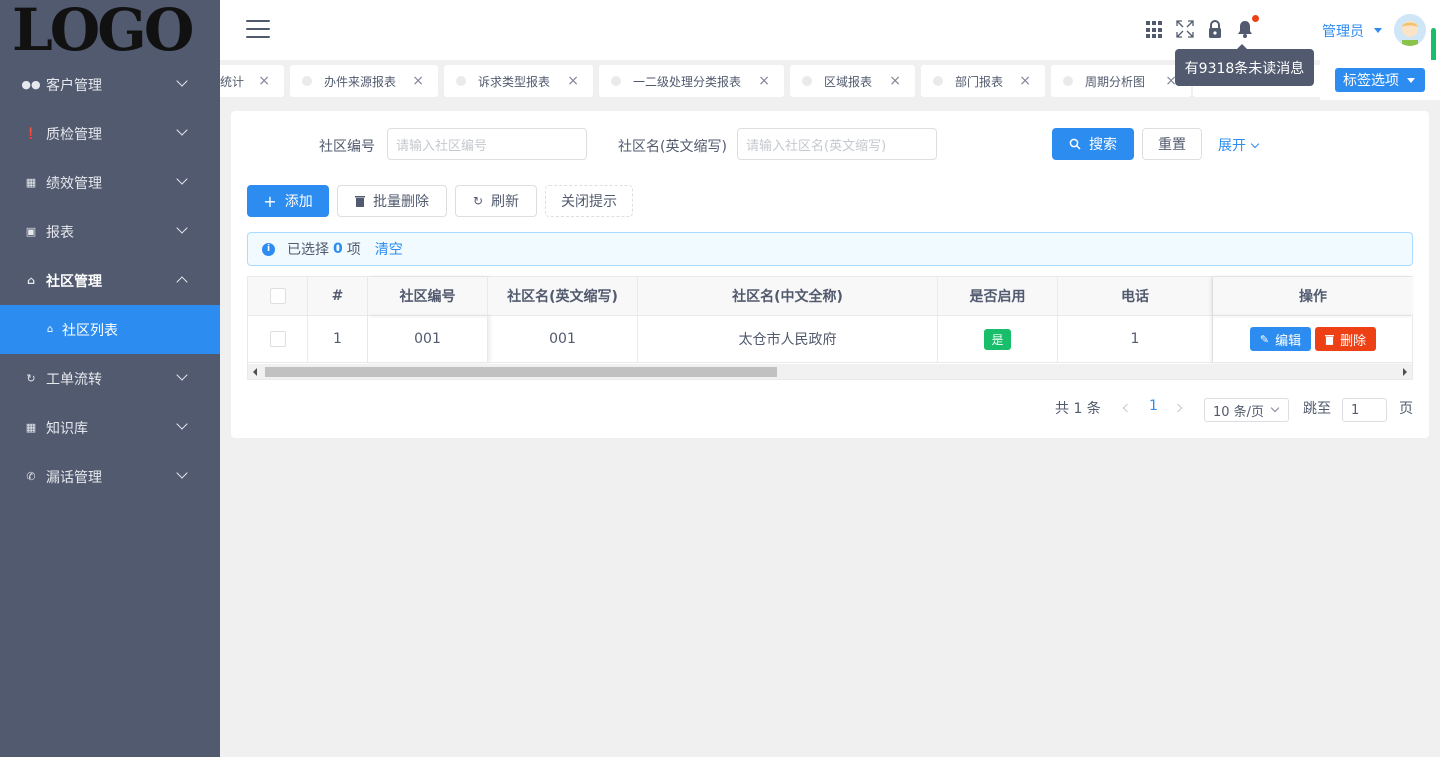  Describe the element at coordinates (1185, 29) in the screenshot. I see `fullscreen-icon` at that location.